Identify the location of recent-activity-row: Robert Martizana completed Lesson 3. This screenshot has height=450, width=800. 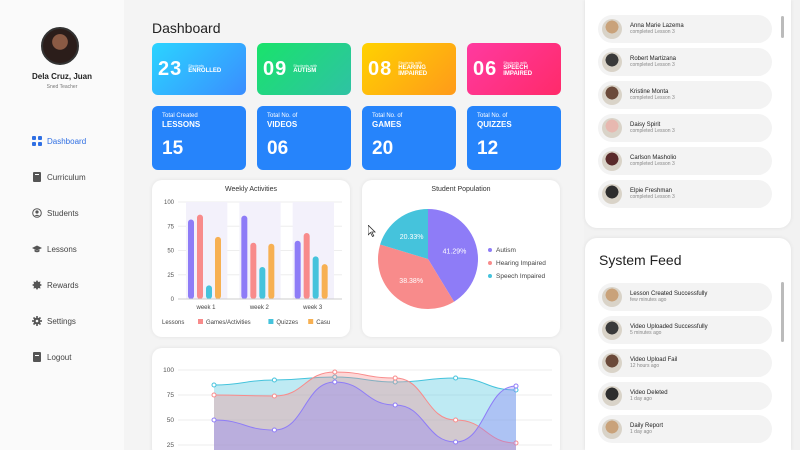
(685, 62).